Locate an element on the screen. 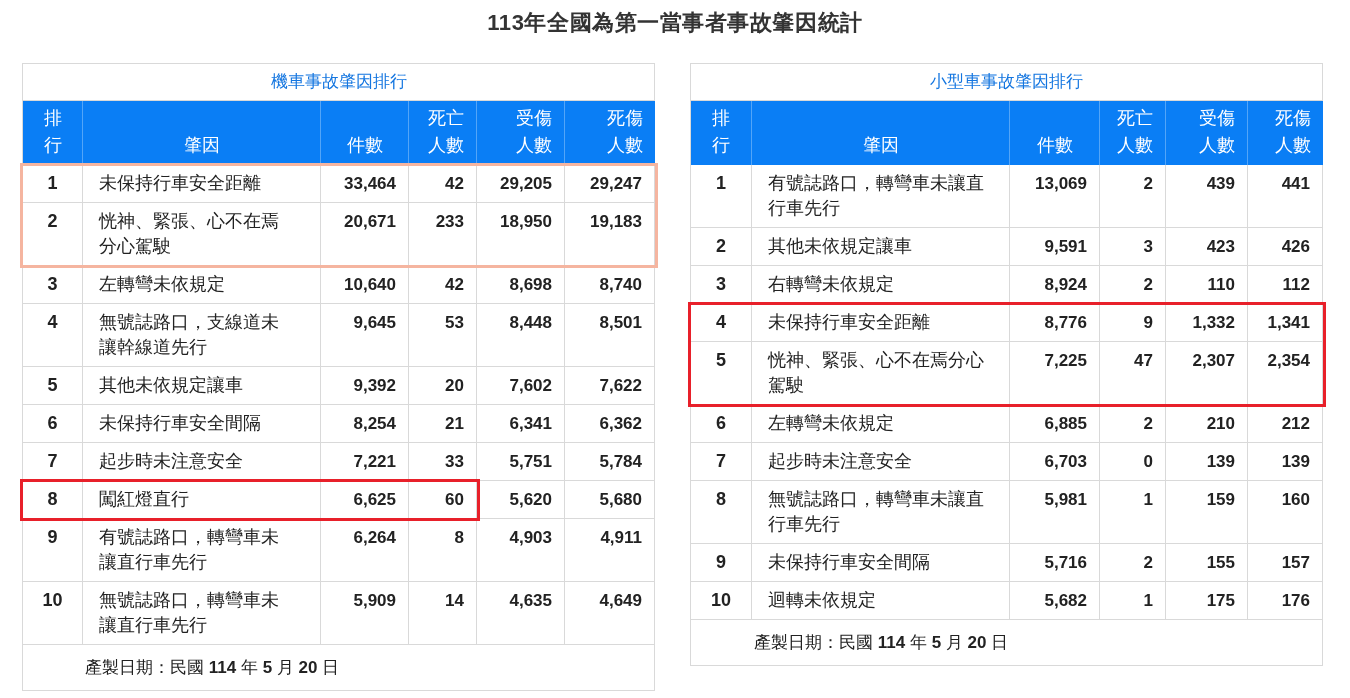  number-cell: 5,620 is located at coordinates (530, 499).